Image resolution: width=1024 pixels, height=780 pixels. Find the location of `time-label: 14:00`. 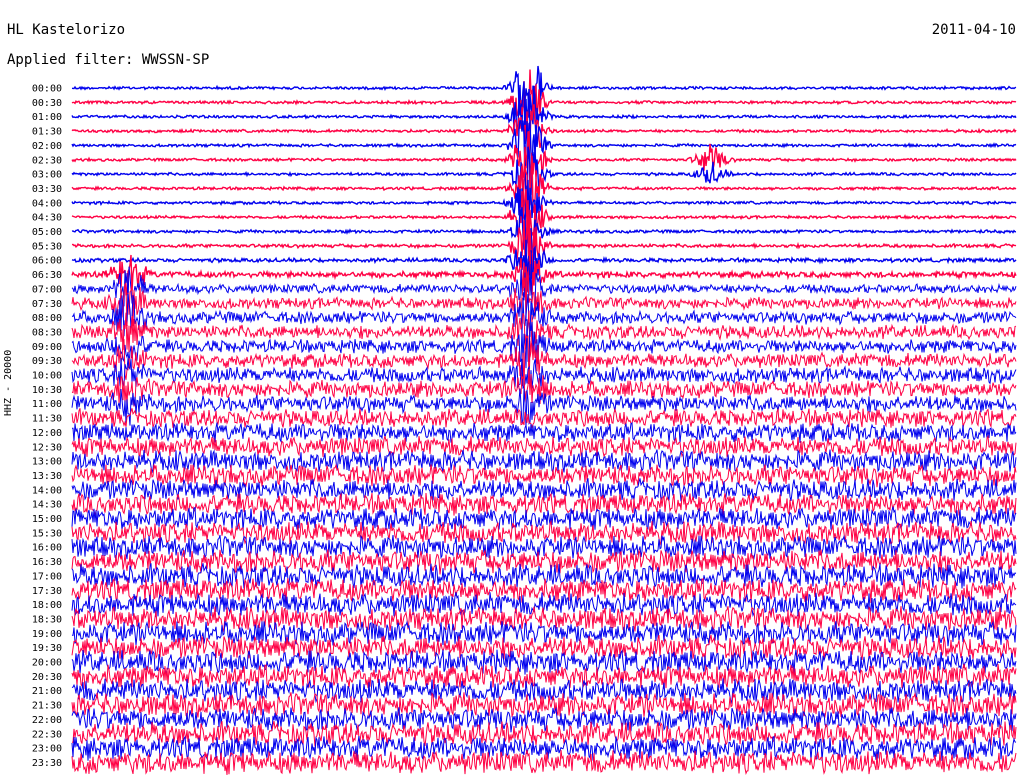

time-label: 14:00 is located at coordinates (47, 490).